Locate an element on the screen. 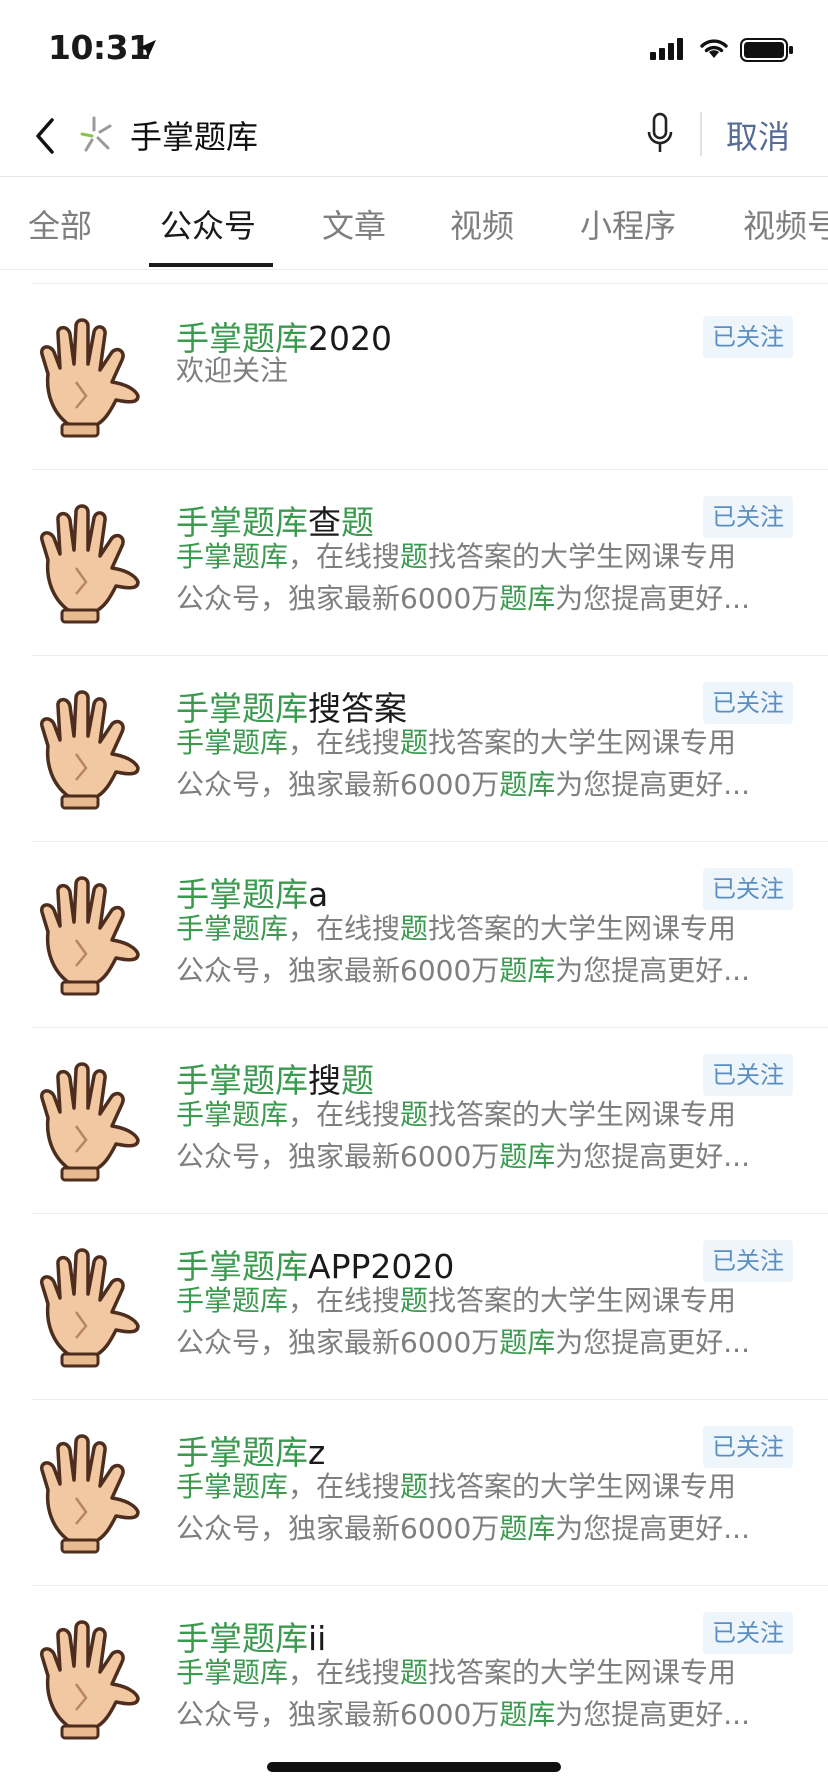  cancel-button: 取消 is located at coordinates (758, 135).